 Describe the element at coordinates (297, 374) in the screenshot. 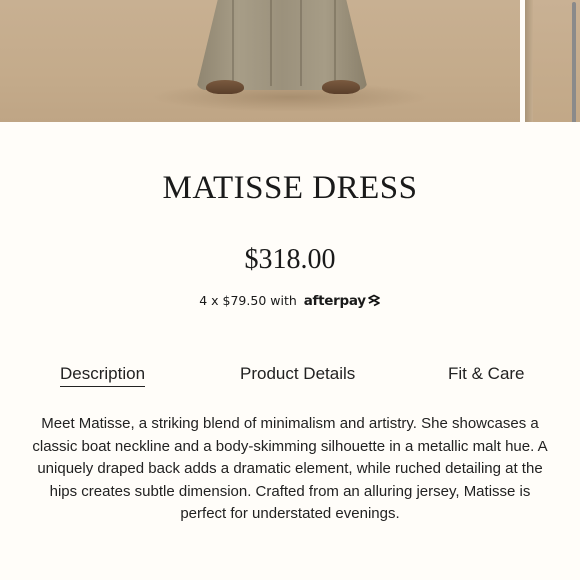

I see `tab-product-details: Product Details` at that location.